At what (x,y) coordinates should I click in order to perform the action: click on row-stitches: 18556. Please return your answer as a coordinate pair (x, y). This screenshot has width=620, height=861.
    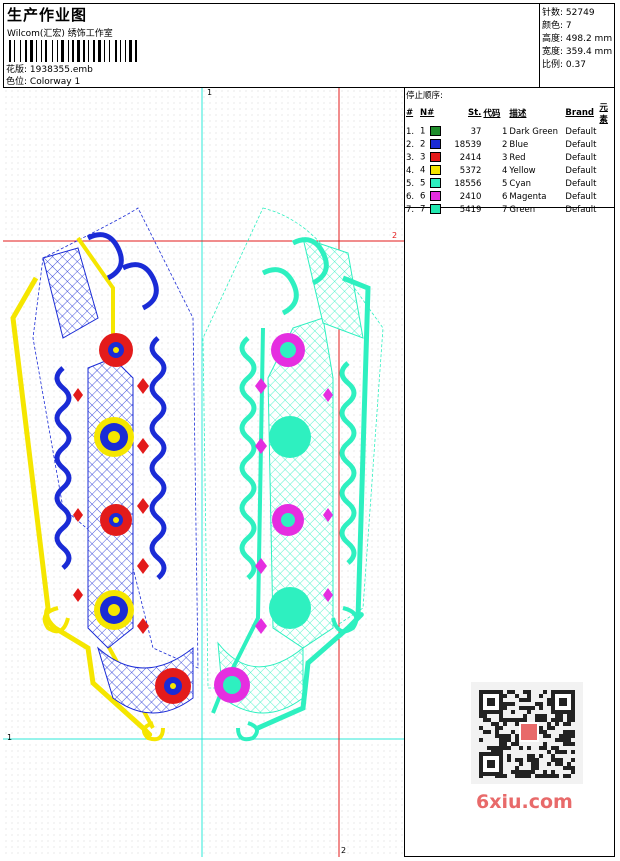
    Looking at the image, I should click on (468, 183).